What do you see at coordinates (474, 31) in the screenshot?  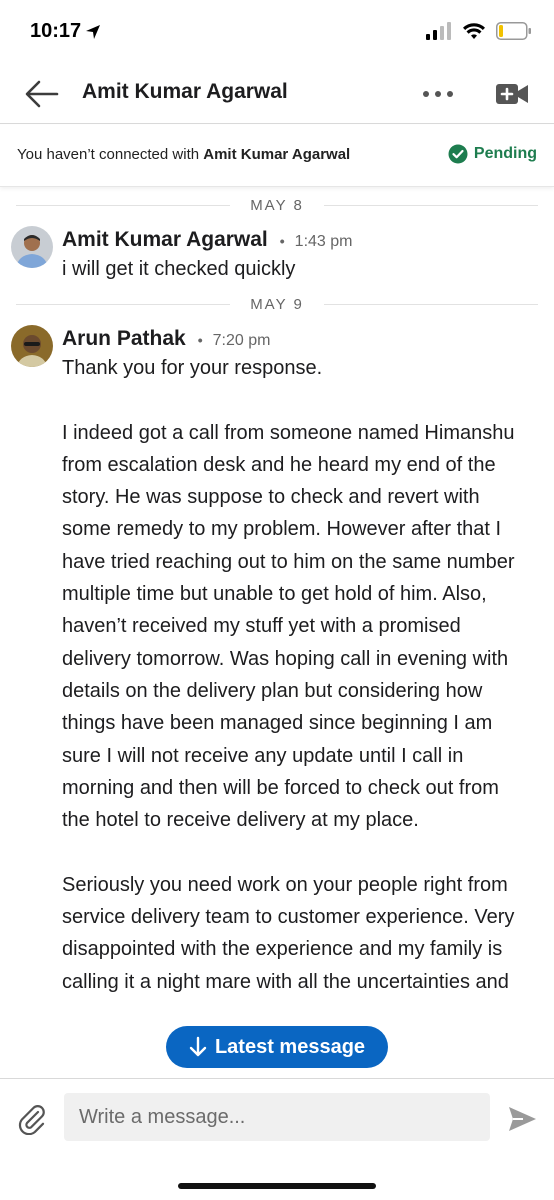 I see `wifi-icon` at bounding box center [474, 31].